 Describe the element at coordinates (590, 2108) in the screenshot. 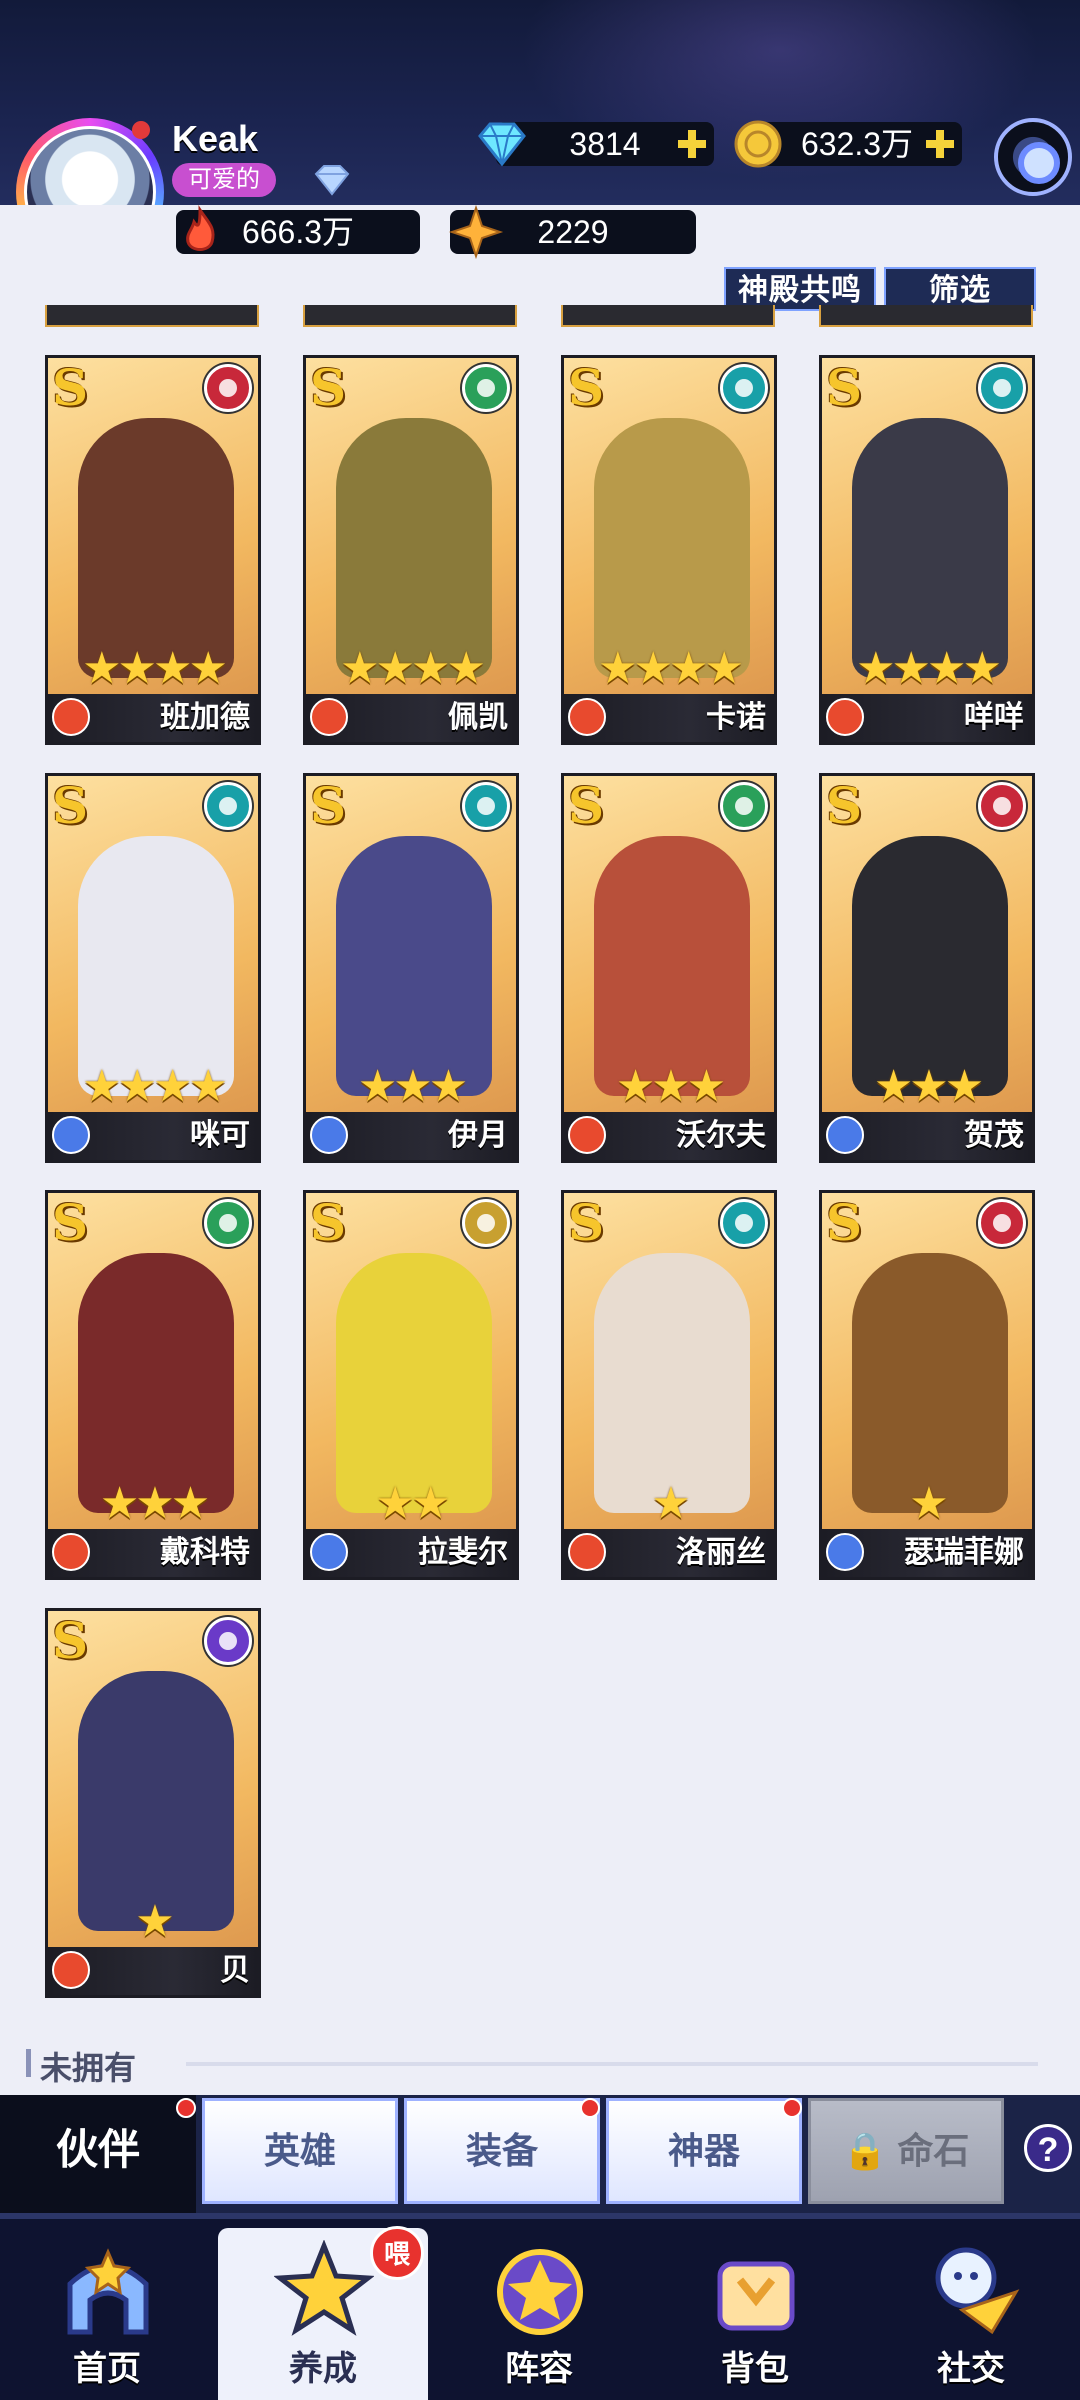

I see `equipment-notification-dot` at that location.